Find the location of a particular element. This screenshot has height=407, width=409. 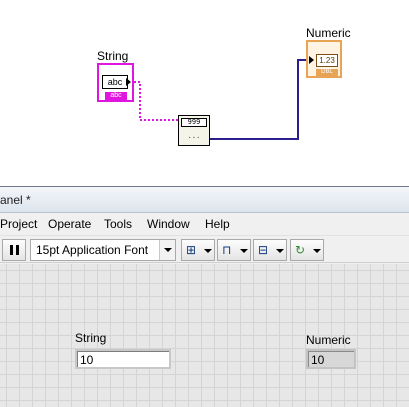

string-control: 10 is located at coordinates (123, 359).